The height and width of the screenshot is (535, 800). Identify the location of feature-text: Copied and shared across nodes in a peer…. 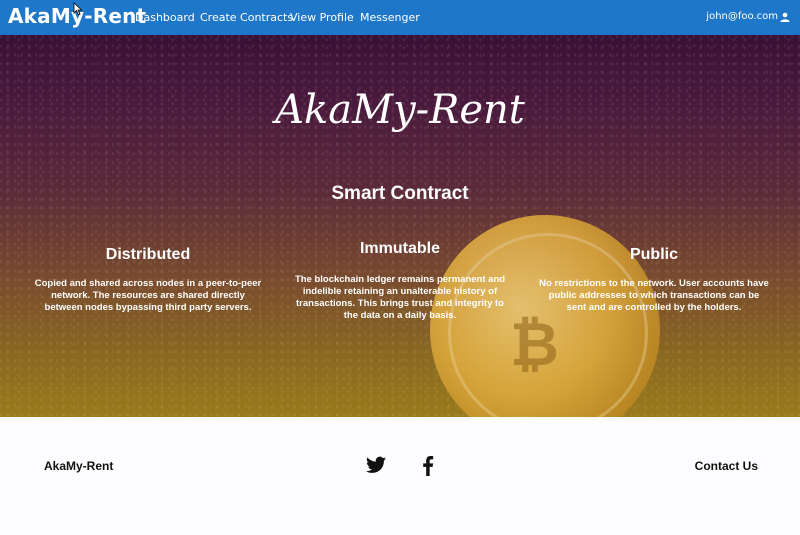
(148, 295).